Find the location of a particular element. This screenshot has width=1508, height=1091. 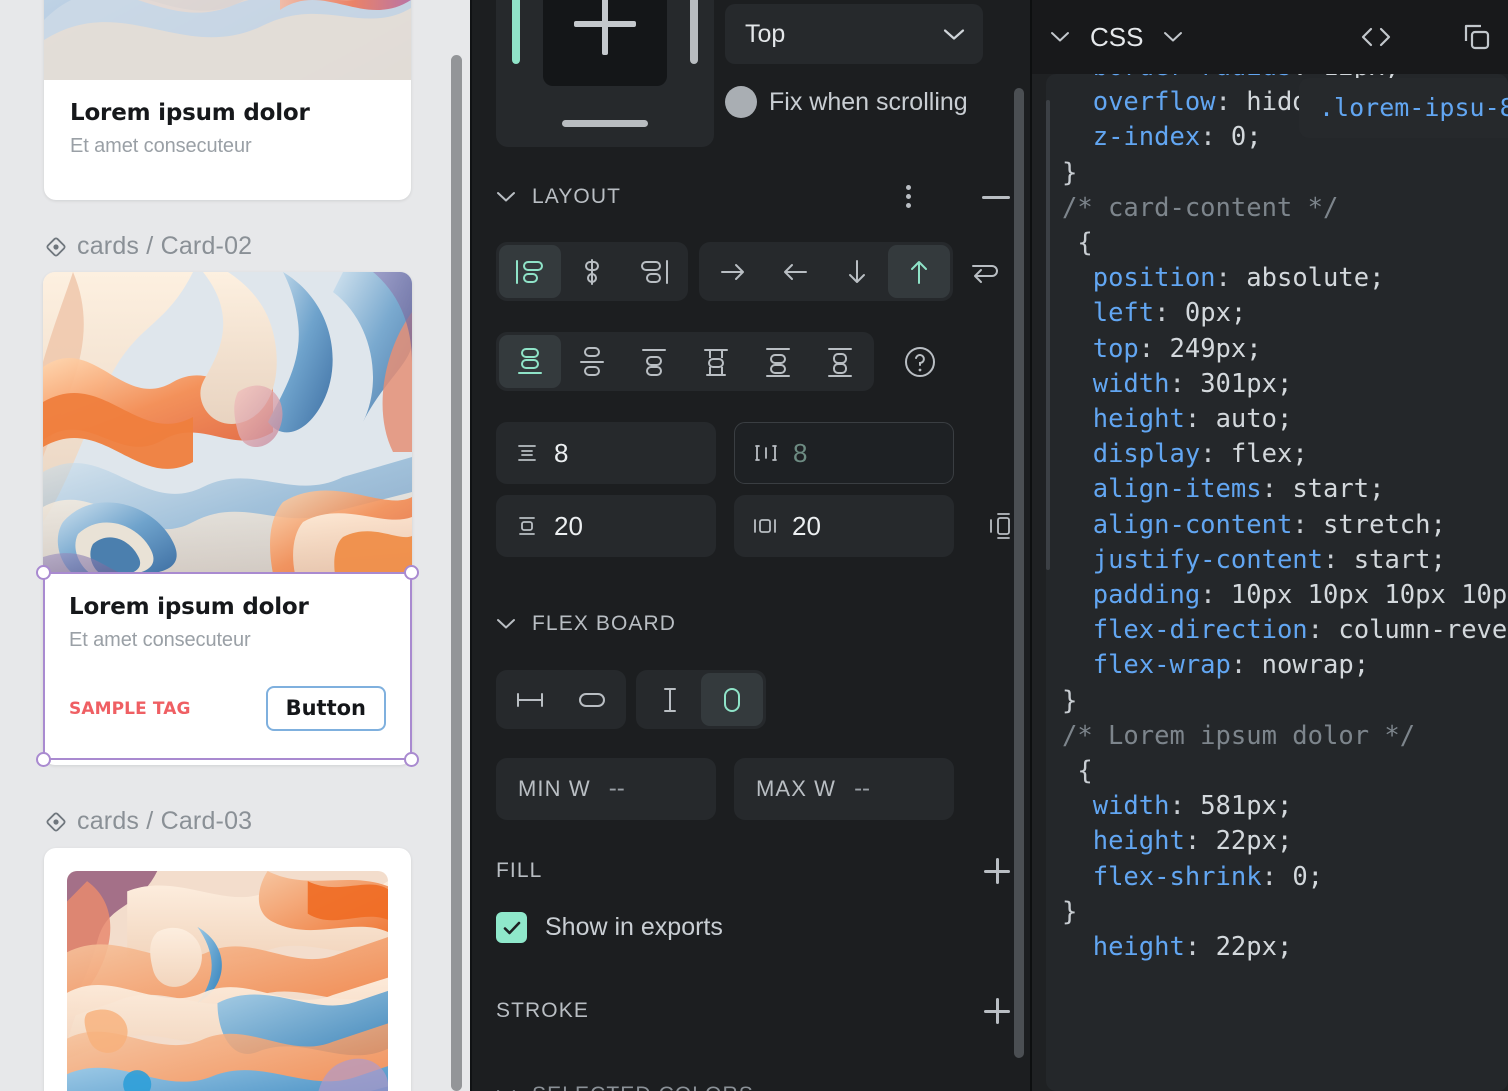

selected-colors-section-header: SELECTED COLORS is located at coordinates (751, 1081).